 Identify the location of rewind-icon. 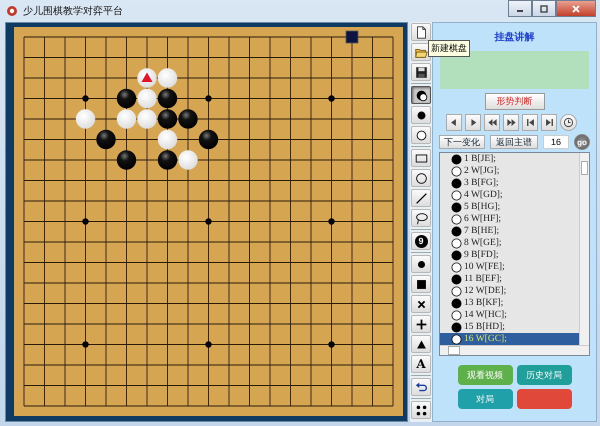
(492, 122).